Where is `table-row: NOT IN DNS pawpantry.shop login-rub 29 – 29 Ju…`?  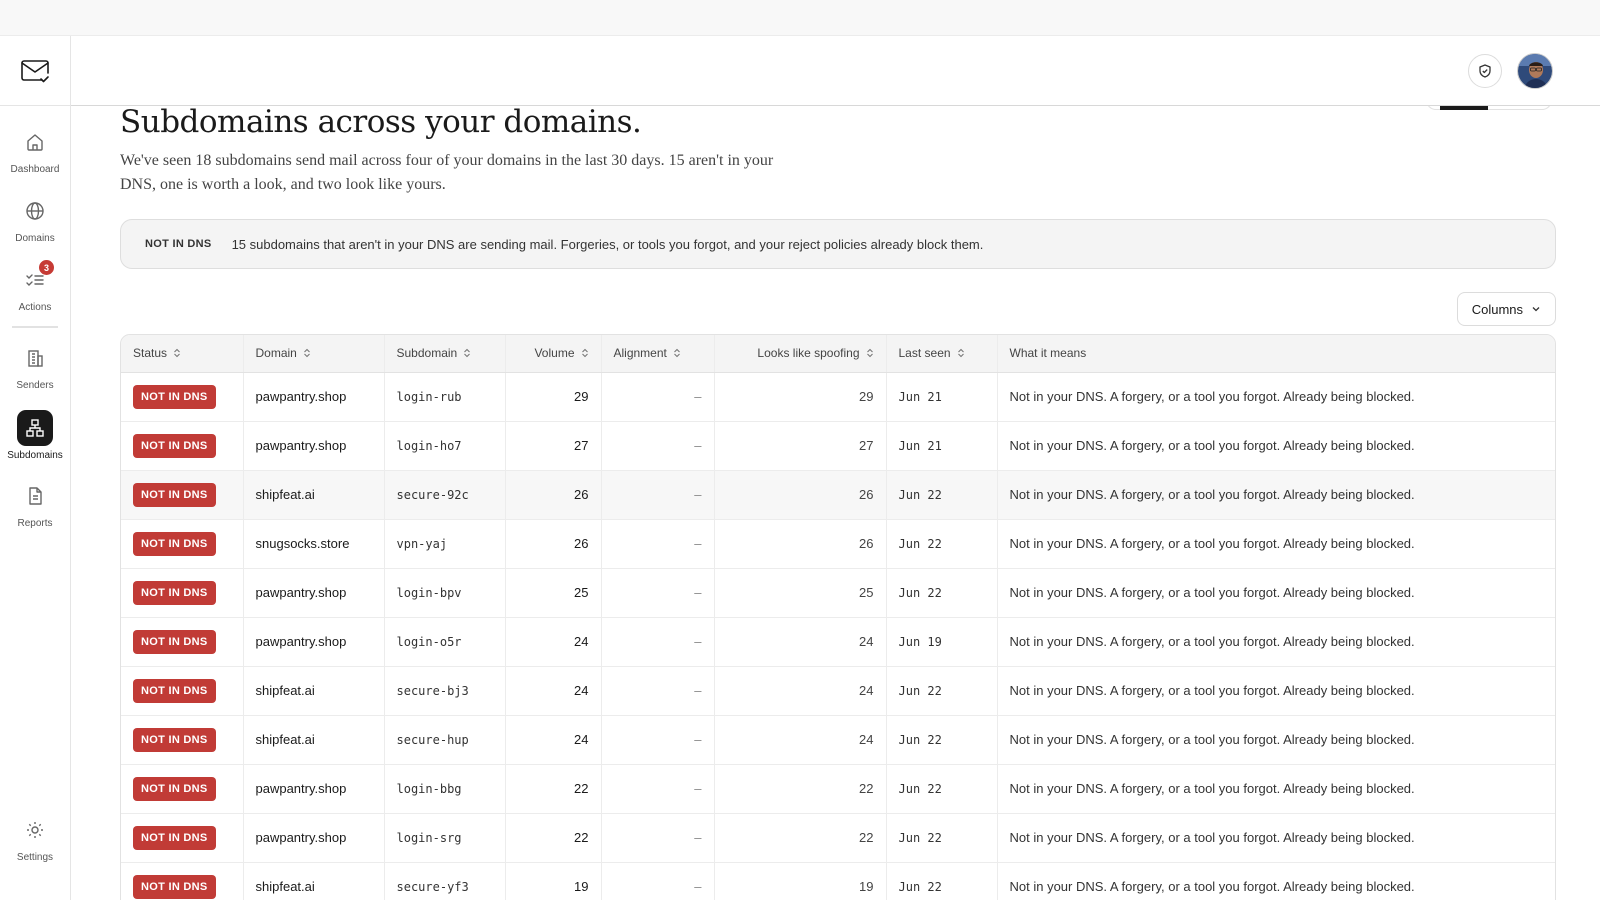
table-row: NOT IN DNS pawpantry.shop login-rub 29 – 29 Ju… is located at coordinates (838, 397).